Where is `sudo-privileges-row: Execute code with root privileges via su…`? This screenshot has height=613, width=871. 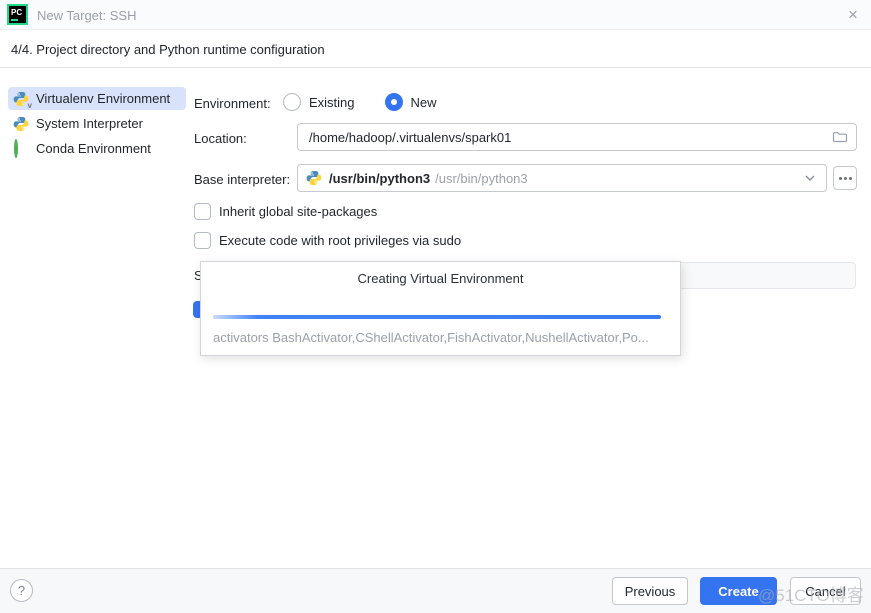 sudo-privileges-row: Execute code with root privileges via su… is located at coordinates (327, 240).